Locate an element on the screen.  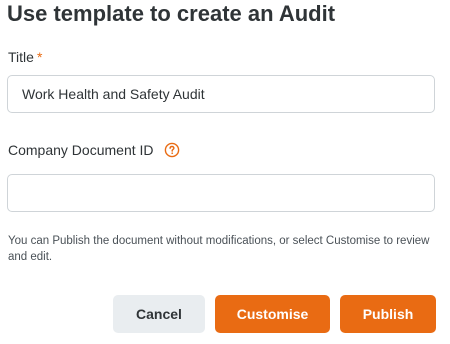
title-field-label: Title * is located at coordinates (25, 57).